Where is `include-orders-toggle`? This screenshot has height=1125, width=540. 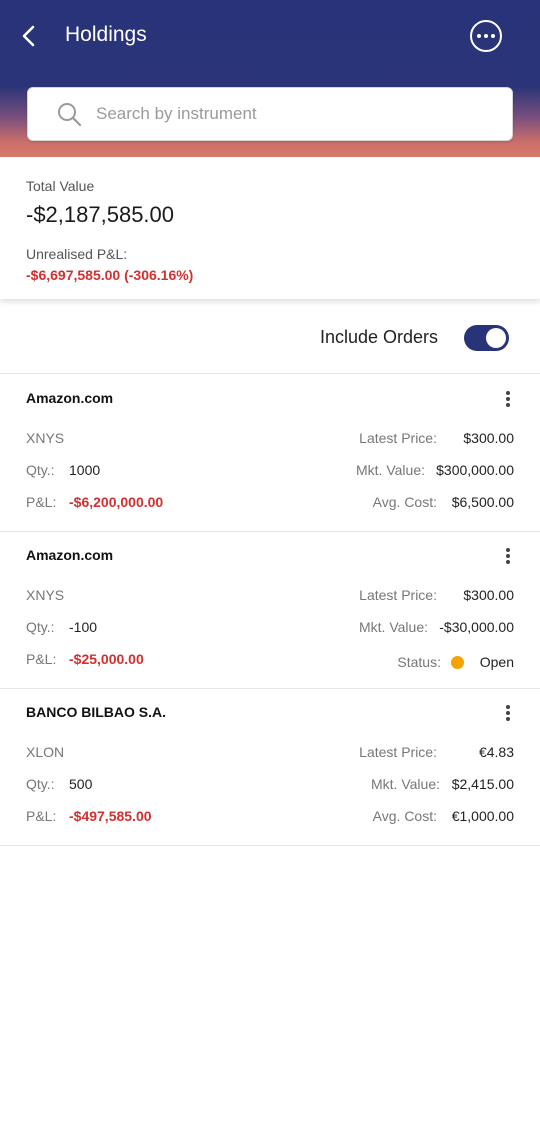
include-orders-toggle is located at coordinates (486, 338).